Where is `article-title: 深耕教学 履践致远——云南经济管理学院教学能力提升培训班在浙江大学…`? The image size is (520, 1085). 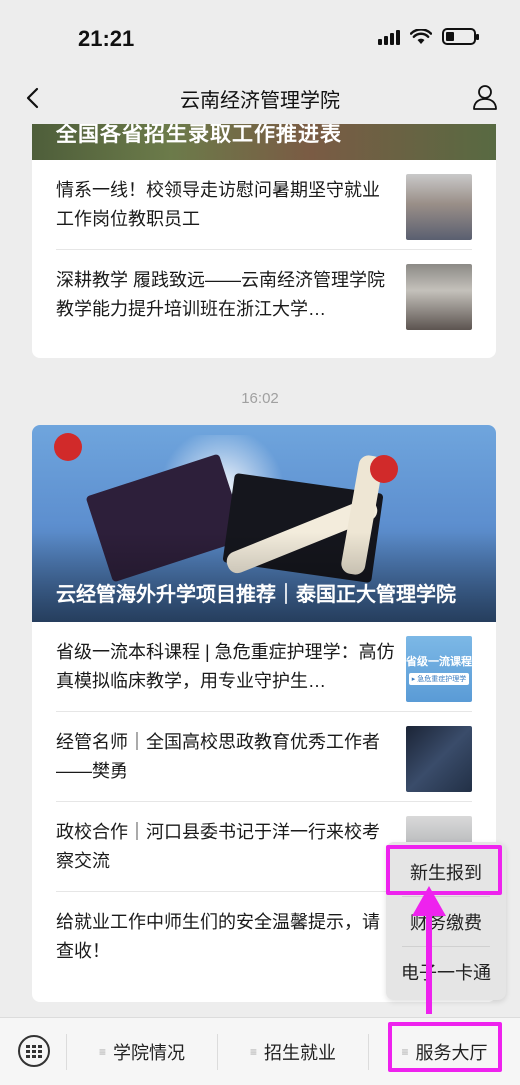
article-title: 深耕教学 履践致远——云南经济管理学院教学能力提升培训班在浙江大学… is located at coordinates (220, 294).